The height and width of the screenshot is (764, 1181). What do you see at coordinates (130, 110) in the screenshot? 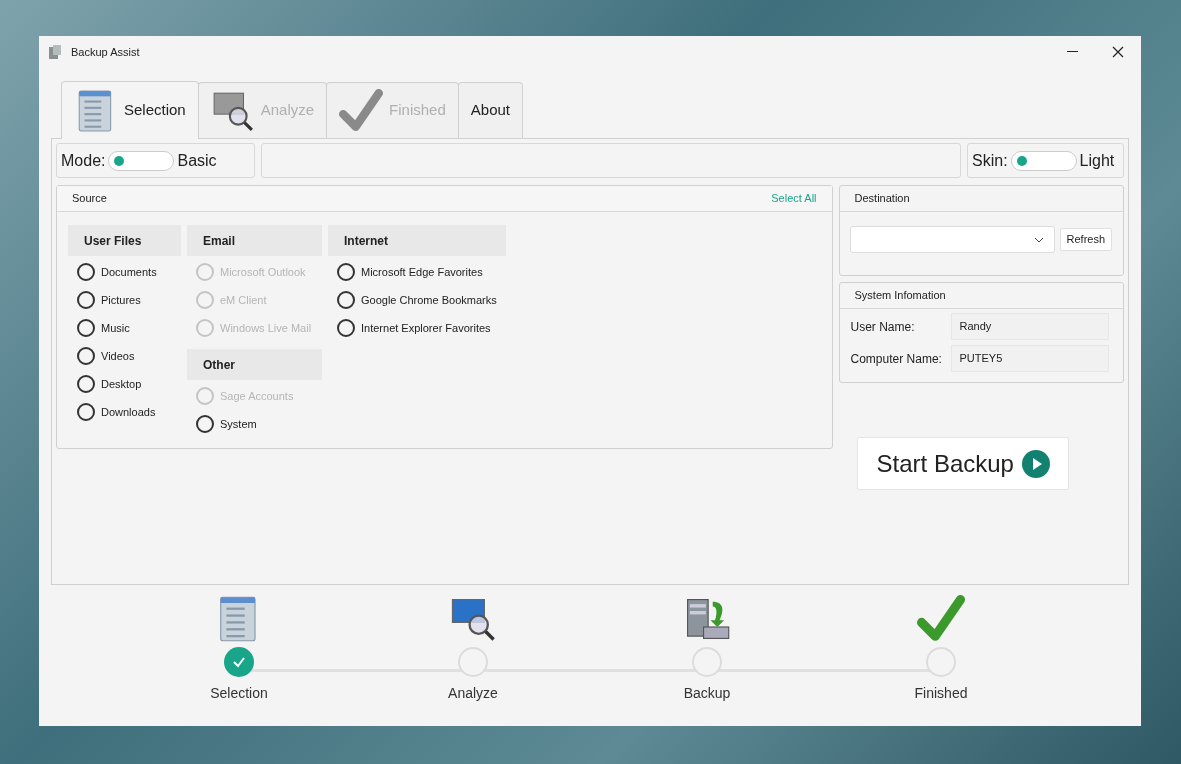
I see `tab: Selection` at bounding box center [130, 110].